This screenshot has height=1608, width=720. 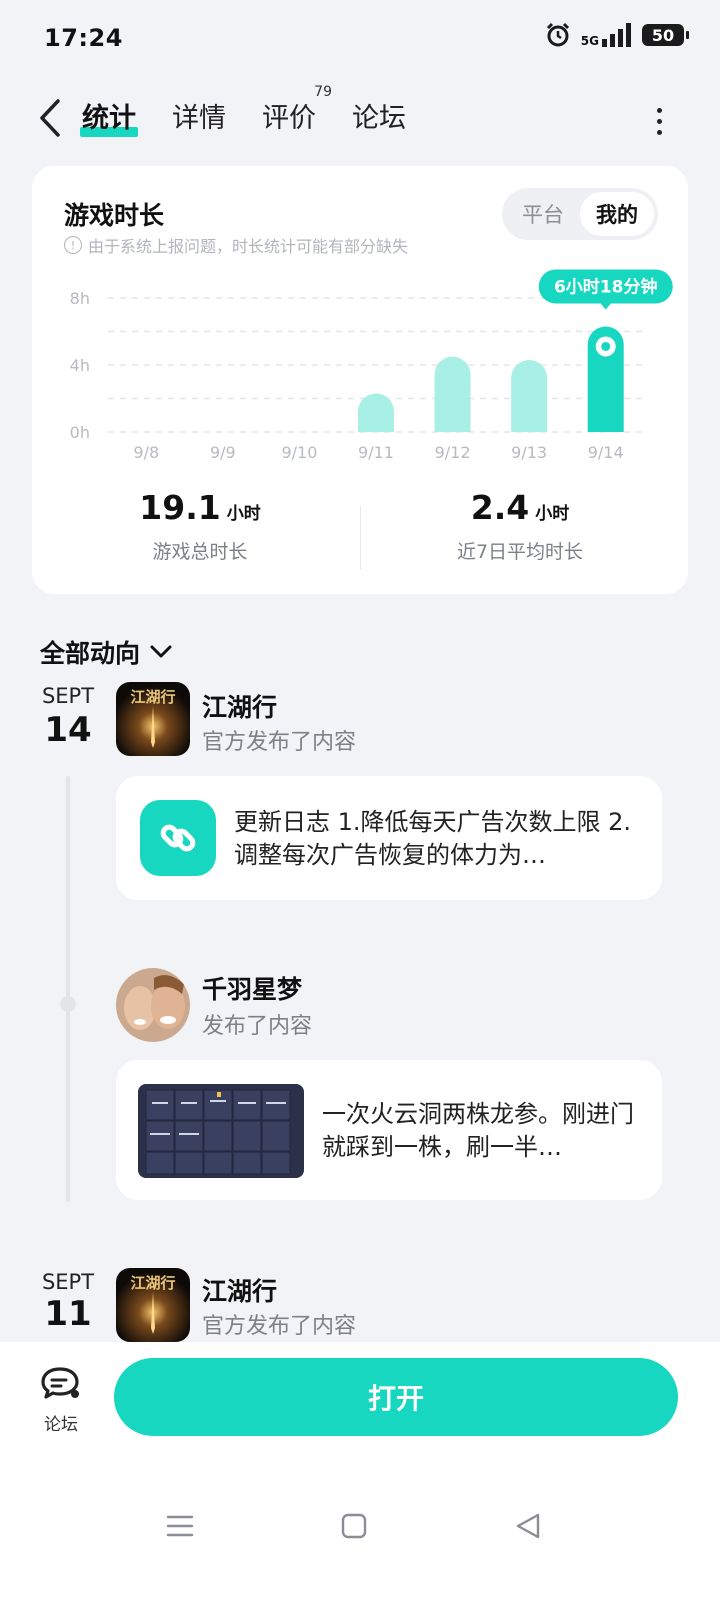 What do you see at coordinates (90, 653) in the screenshot?
I see `filter-label: 全部动向` at bounding box center [90, 653].